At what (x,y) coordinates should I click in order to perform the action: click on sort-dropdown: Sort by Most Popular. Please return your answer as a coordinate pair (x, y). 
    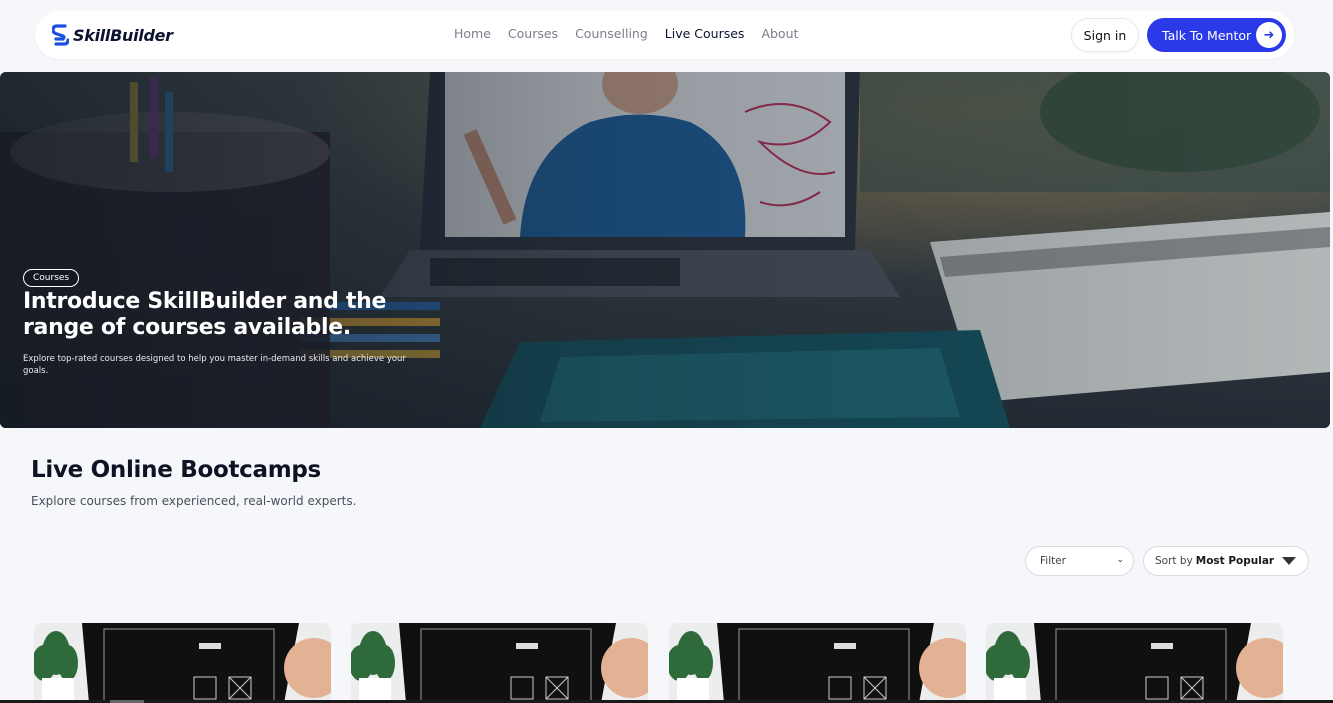
    Looking at the image, I should click on (1226, 561).